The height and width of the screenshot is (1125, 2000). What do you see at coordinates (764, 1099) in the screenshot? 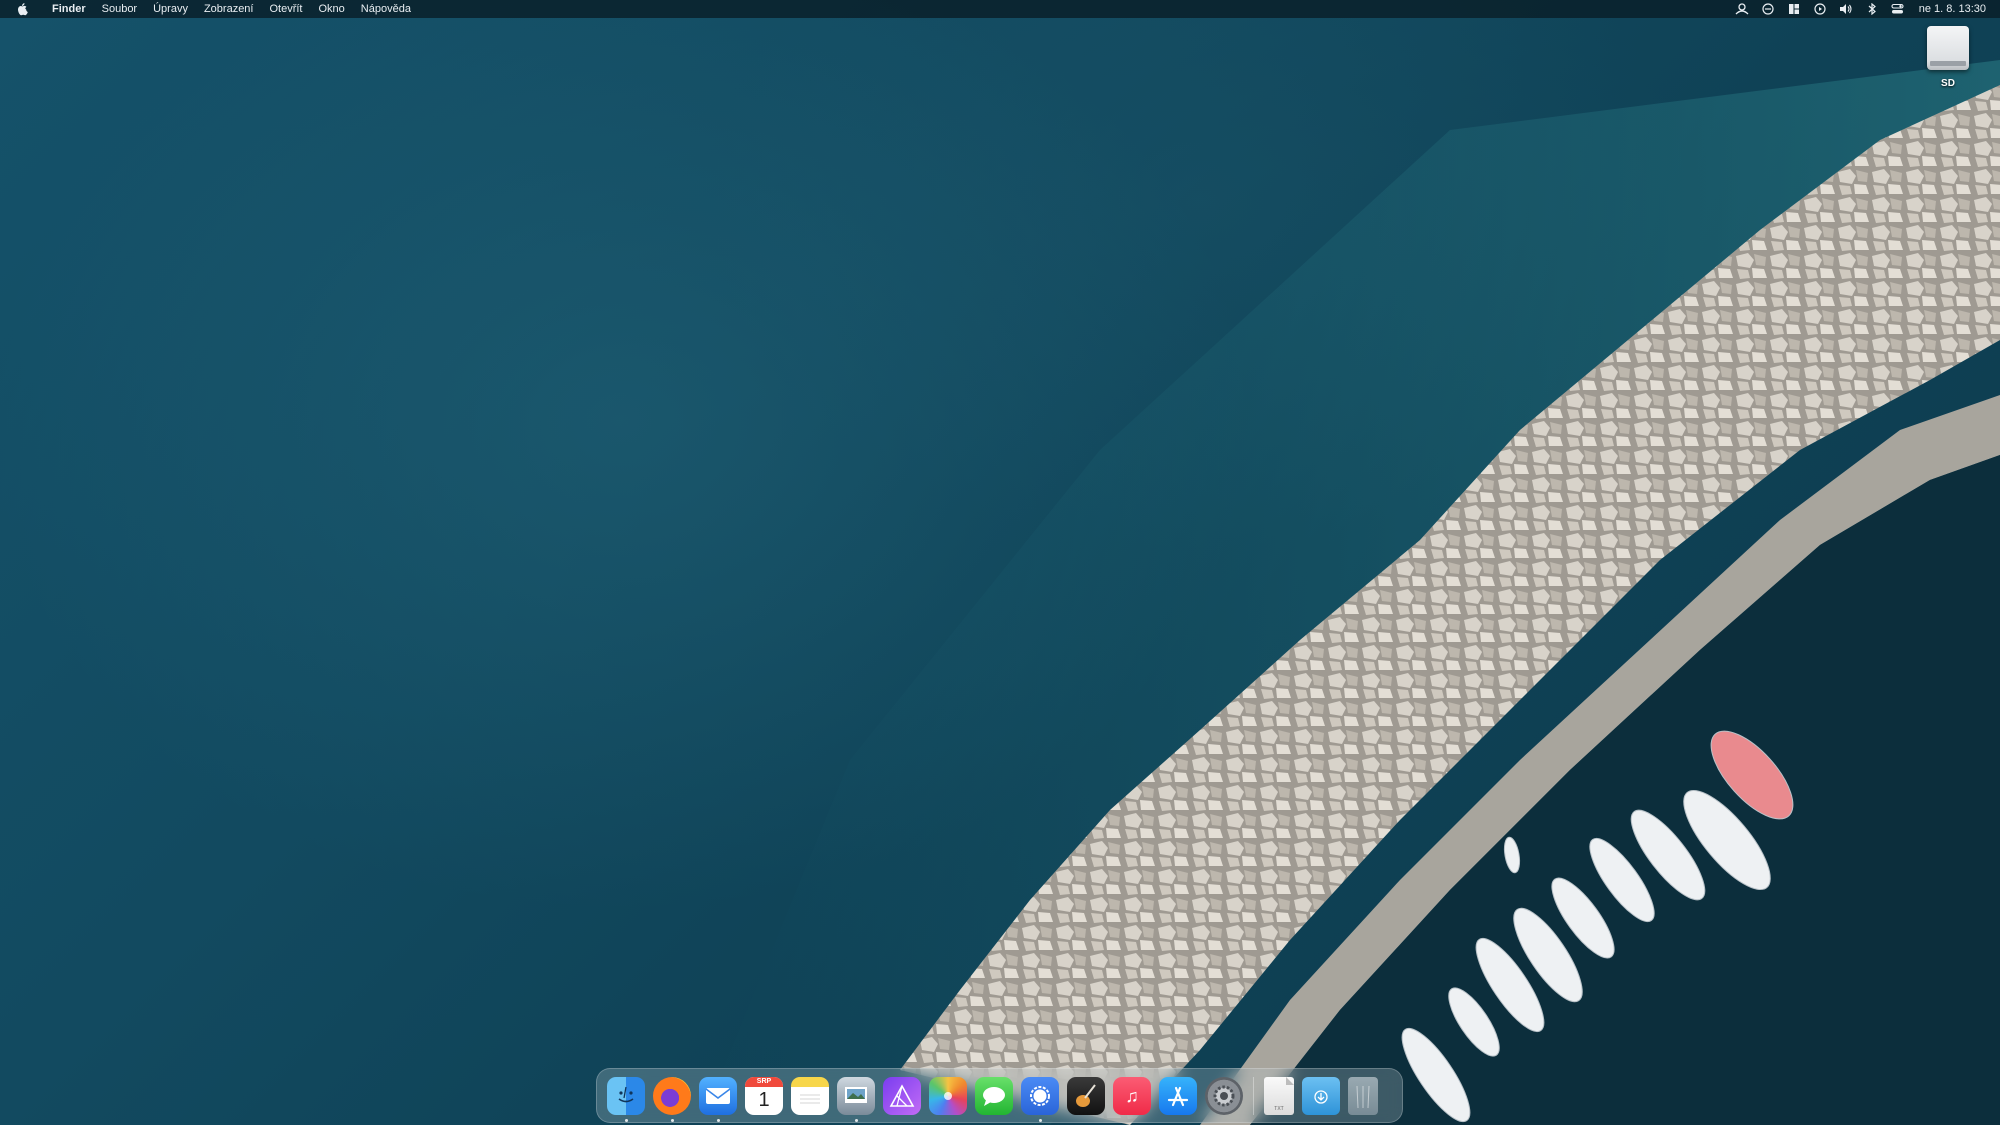
I see `calendar-day: 1` at bounding box center [764, 1099].